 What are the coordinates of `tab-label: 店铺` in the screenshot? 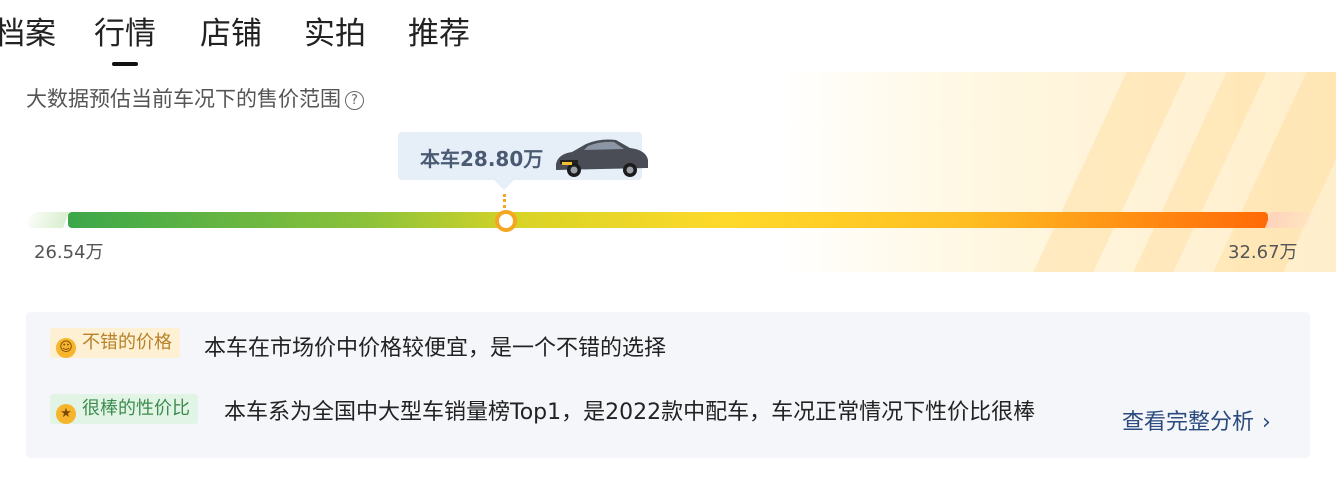 It's located at (231, 34).